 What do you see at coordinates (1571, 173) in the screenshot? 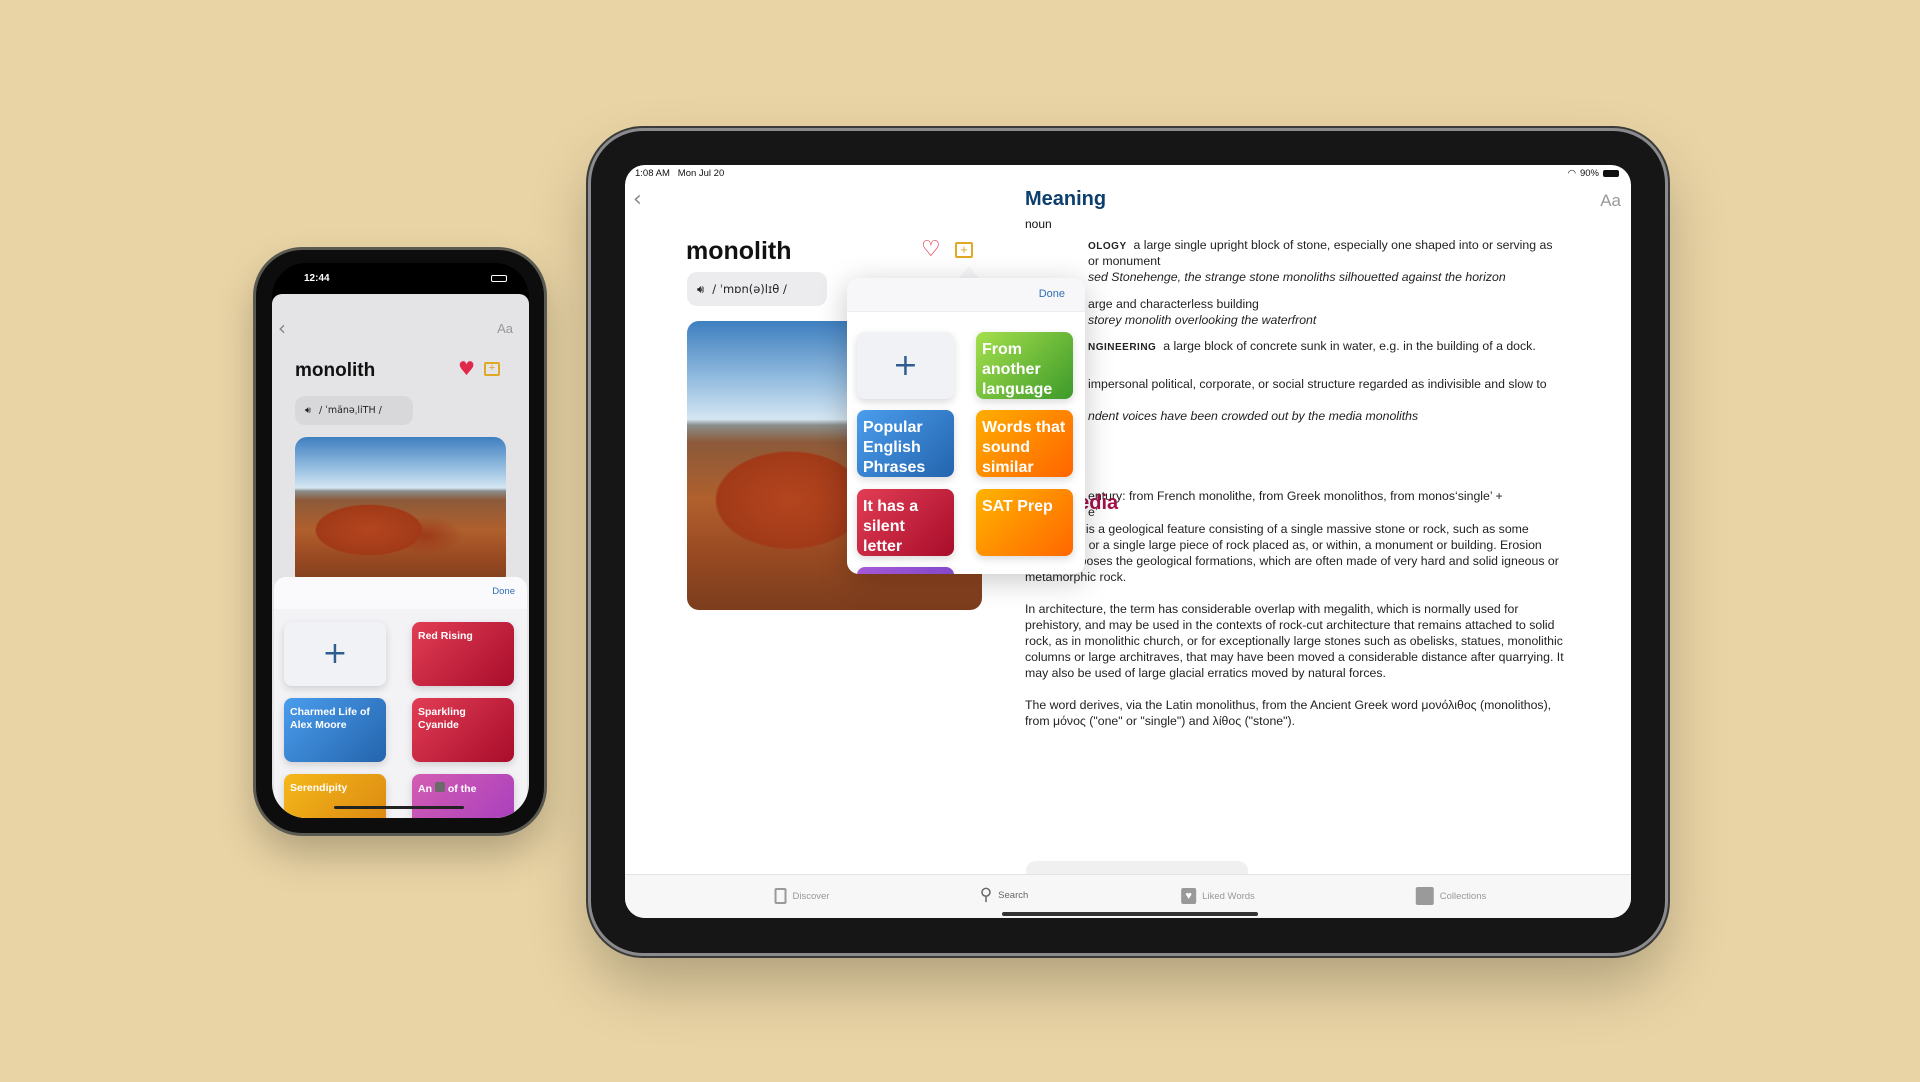
I see `wifi-icon: ◠` at bounding box center [1571, 173].